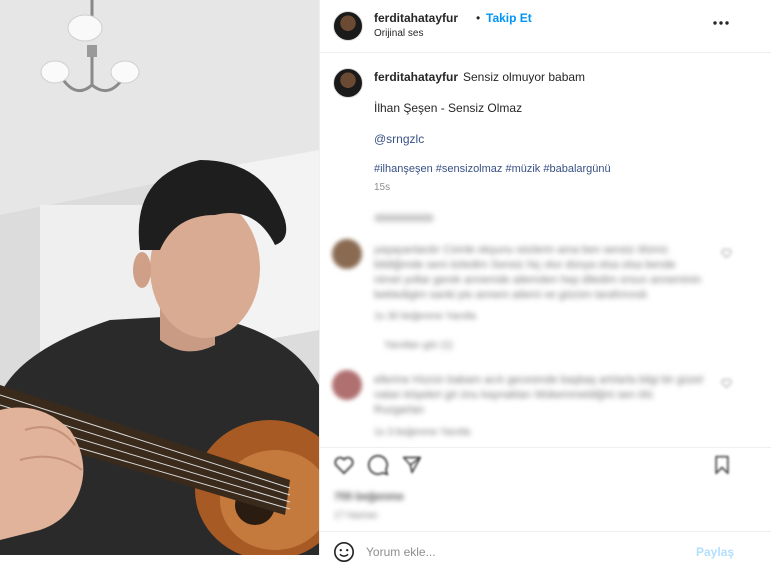 This screenshot has width=771, height=564. Describe the element at coordinates (715, 552) in the screenshot. I see `post-comment-button: Paylaş` at that location.